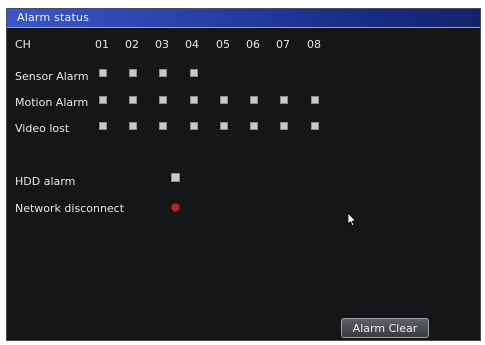  What do you see at coordinates (224, 100) in the screenshot?
I see `motion-alarm-ch05-indicator` at bounding box center [224, 100].